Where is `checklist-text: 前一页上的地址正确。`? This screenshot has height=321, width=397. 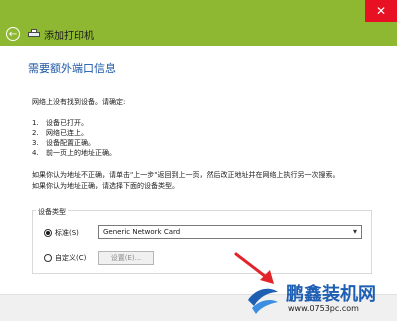 checklist-text: 前一页上的地址正确。 is located at coordinates (81, 153).